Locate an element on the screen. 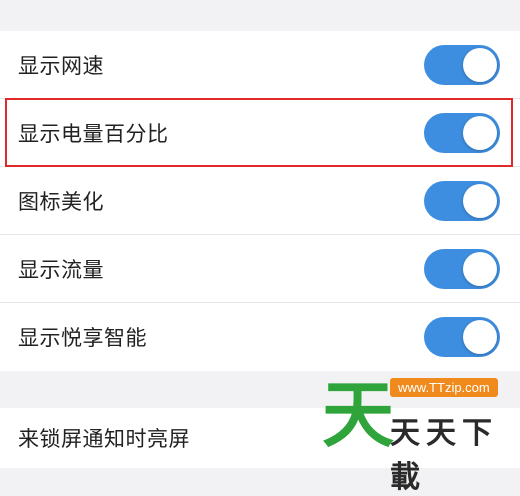 Image resolution: width=520 pixels, height=496 pixels. setting-row-battery-percentage: 显示电量百分比 is located at coordinates (260, 133).